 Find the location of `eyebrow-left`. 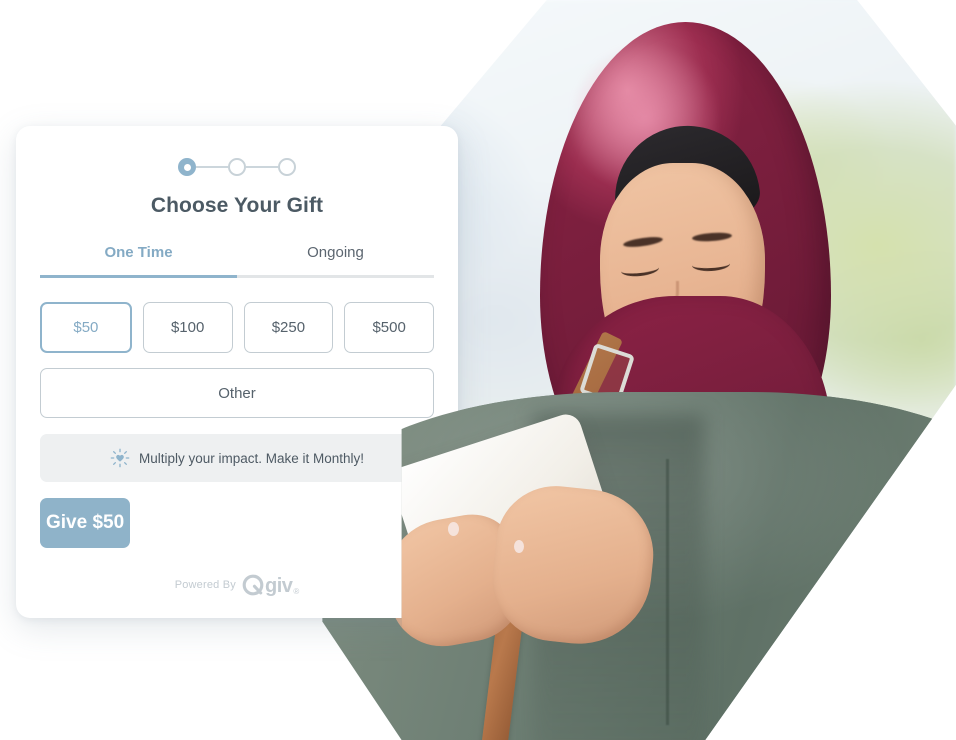

eyebrow-left is located at coordinates (643, 242).